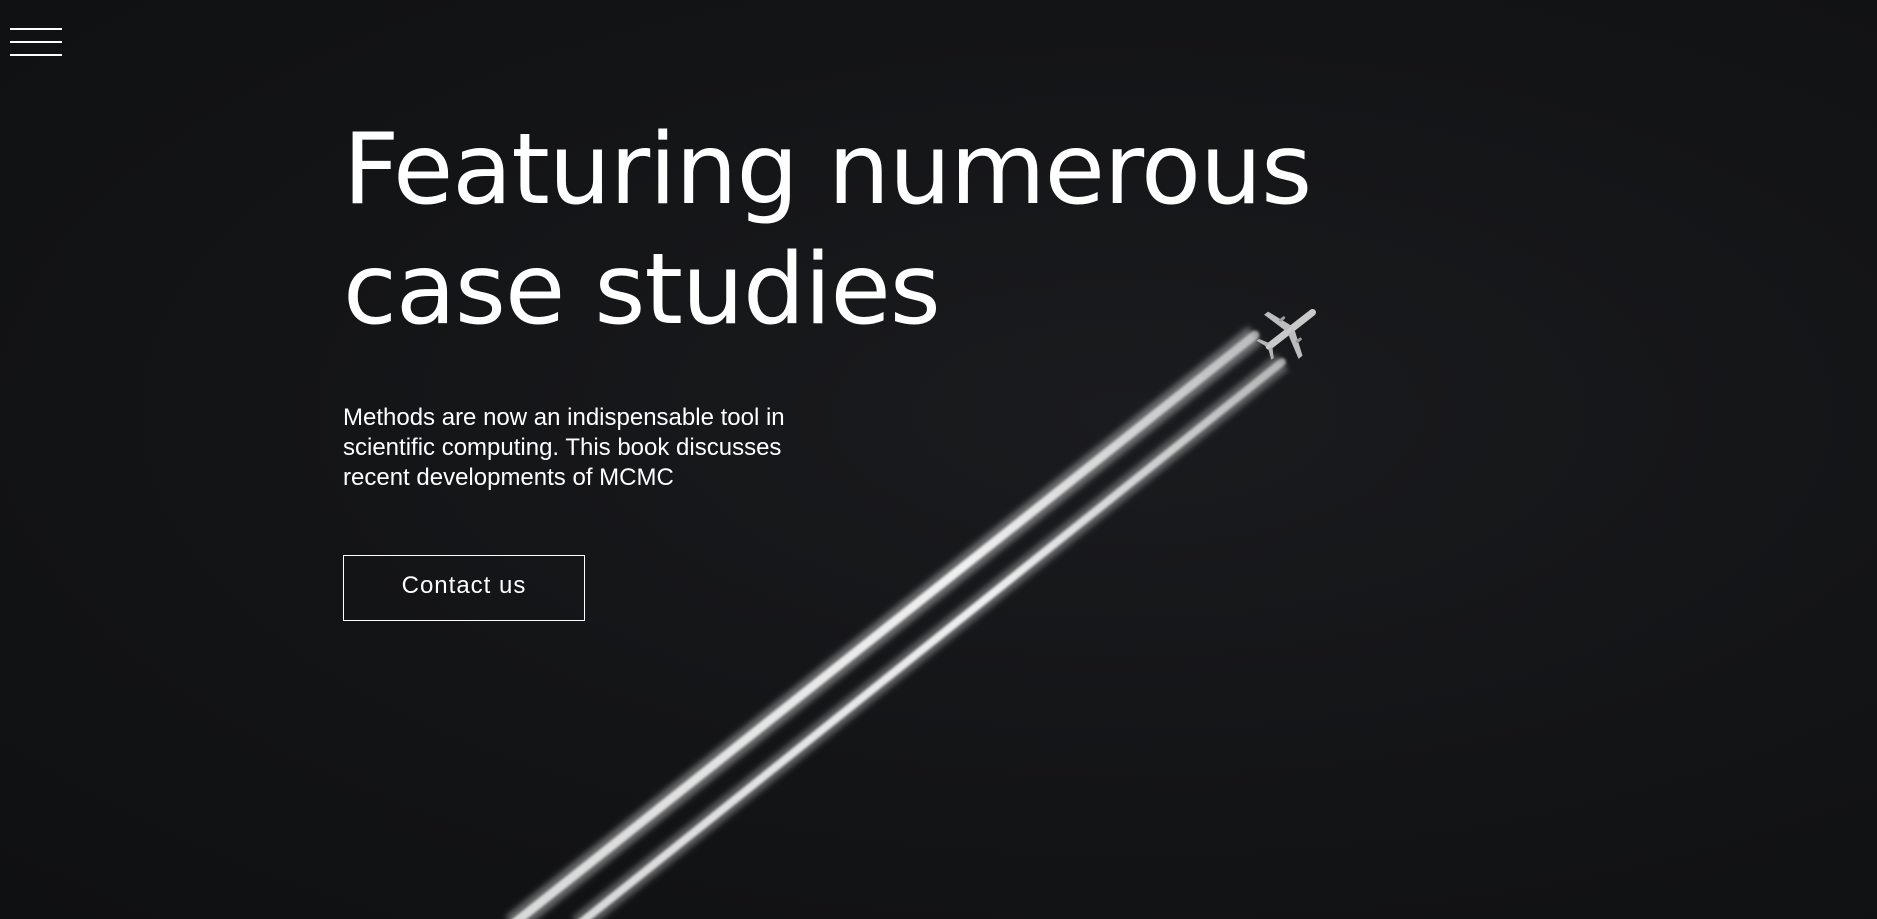 The width and height of the screenshot is (1877, 919). I want to click on hamburger-menu-icon, so click(36, 43).